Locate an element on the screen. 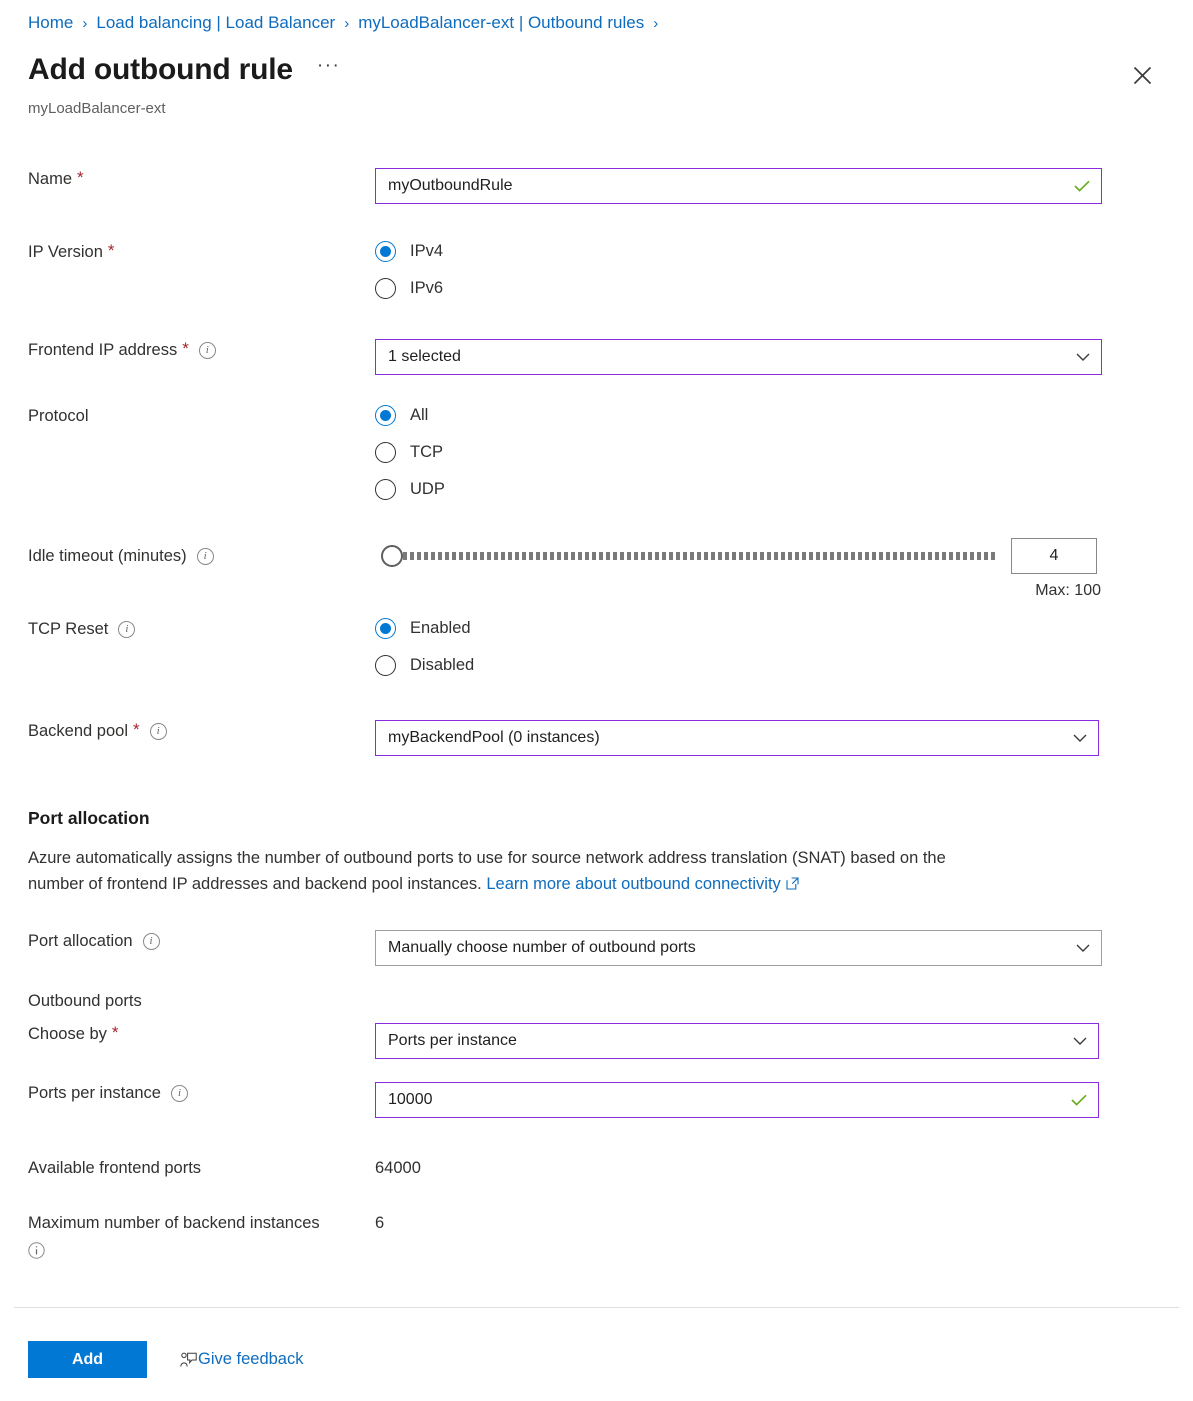 The image size is (1193, 1401). radio-ipv4: IPv4 is located at coordinates (784, 251).